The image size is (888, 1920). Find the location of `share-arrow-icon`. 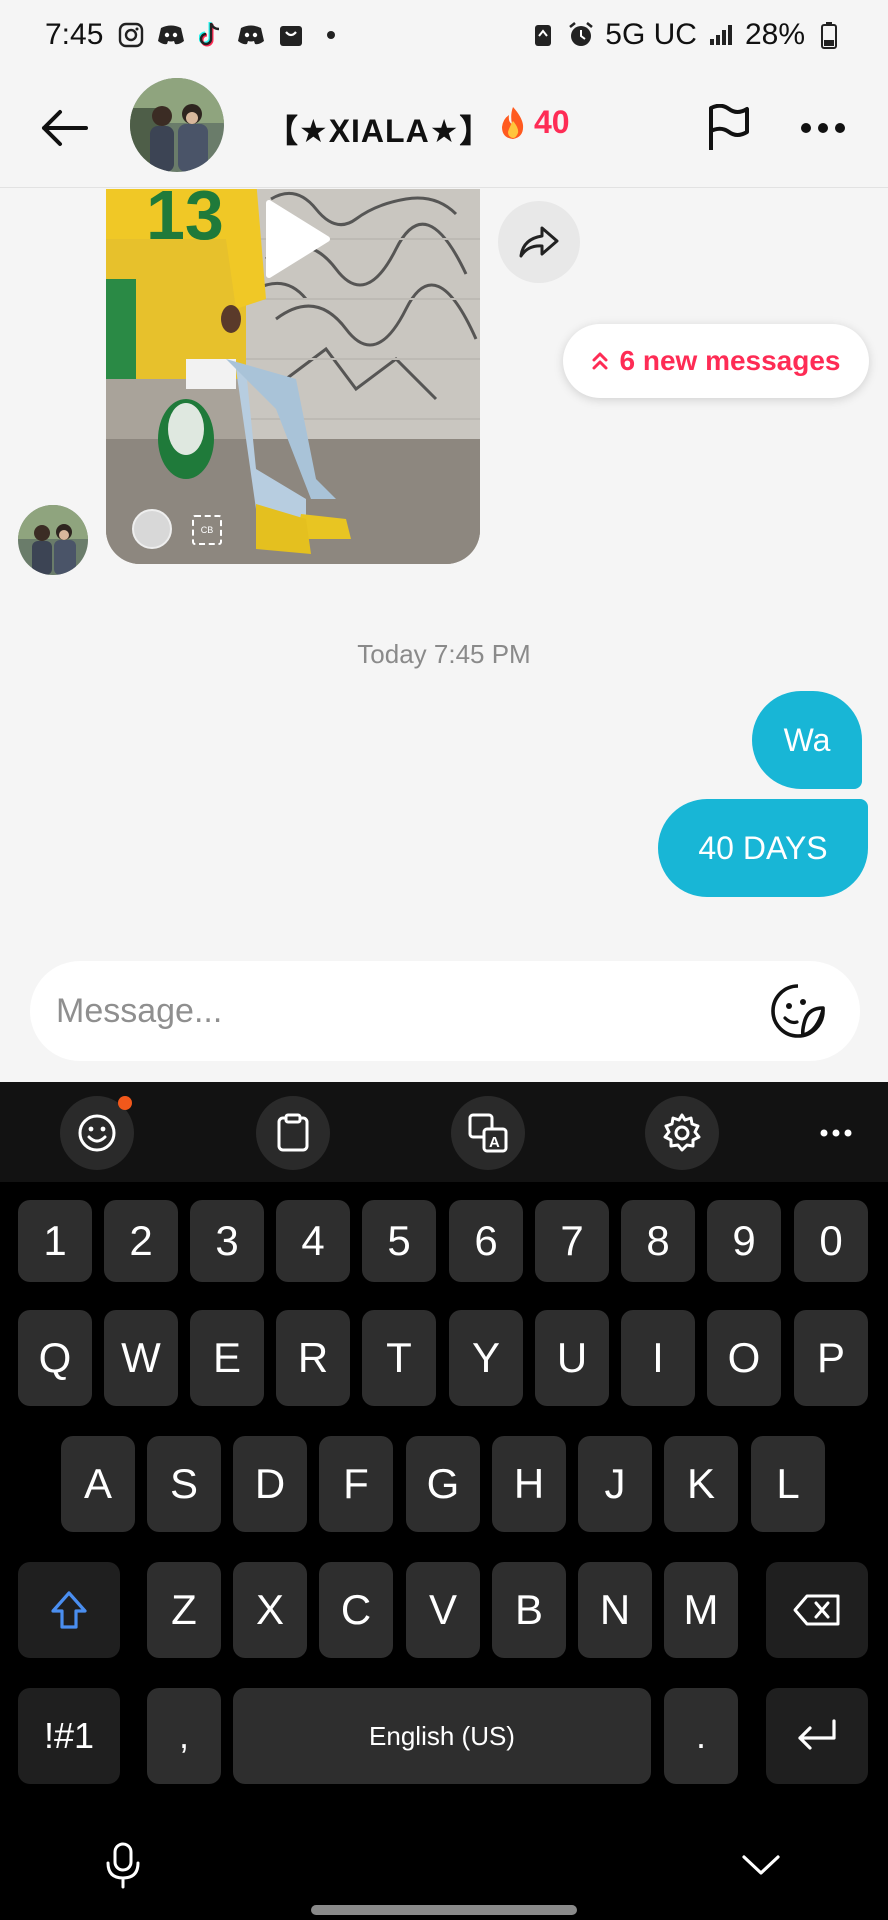

share-arrow-icon is located at coordinates (539, 242).